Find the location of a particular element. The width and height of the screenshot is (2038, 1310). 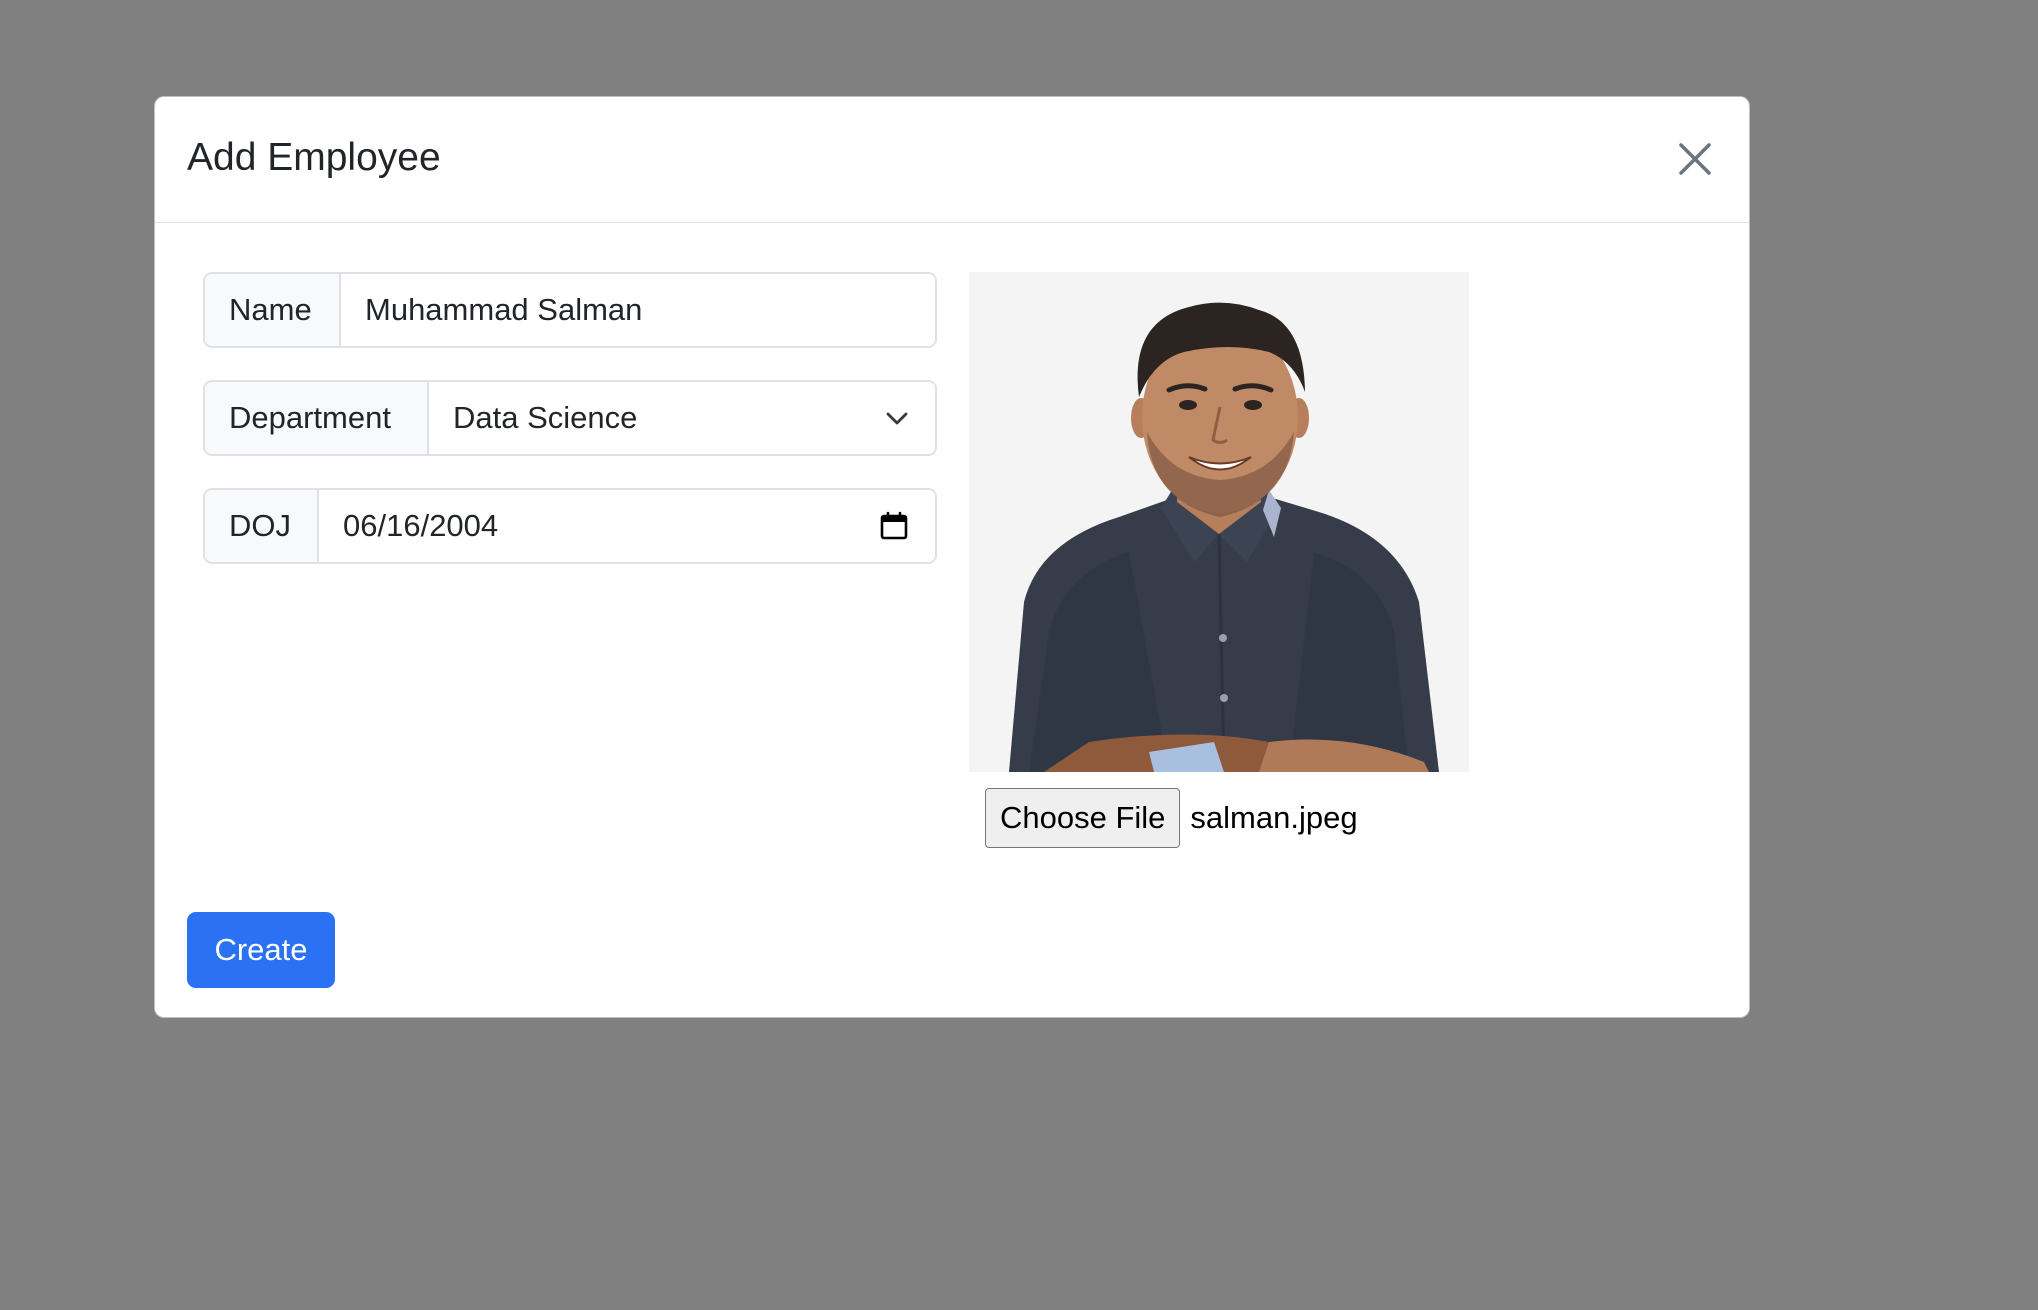

name-input-group: Name is located at coordinates (570, 310).